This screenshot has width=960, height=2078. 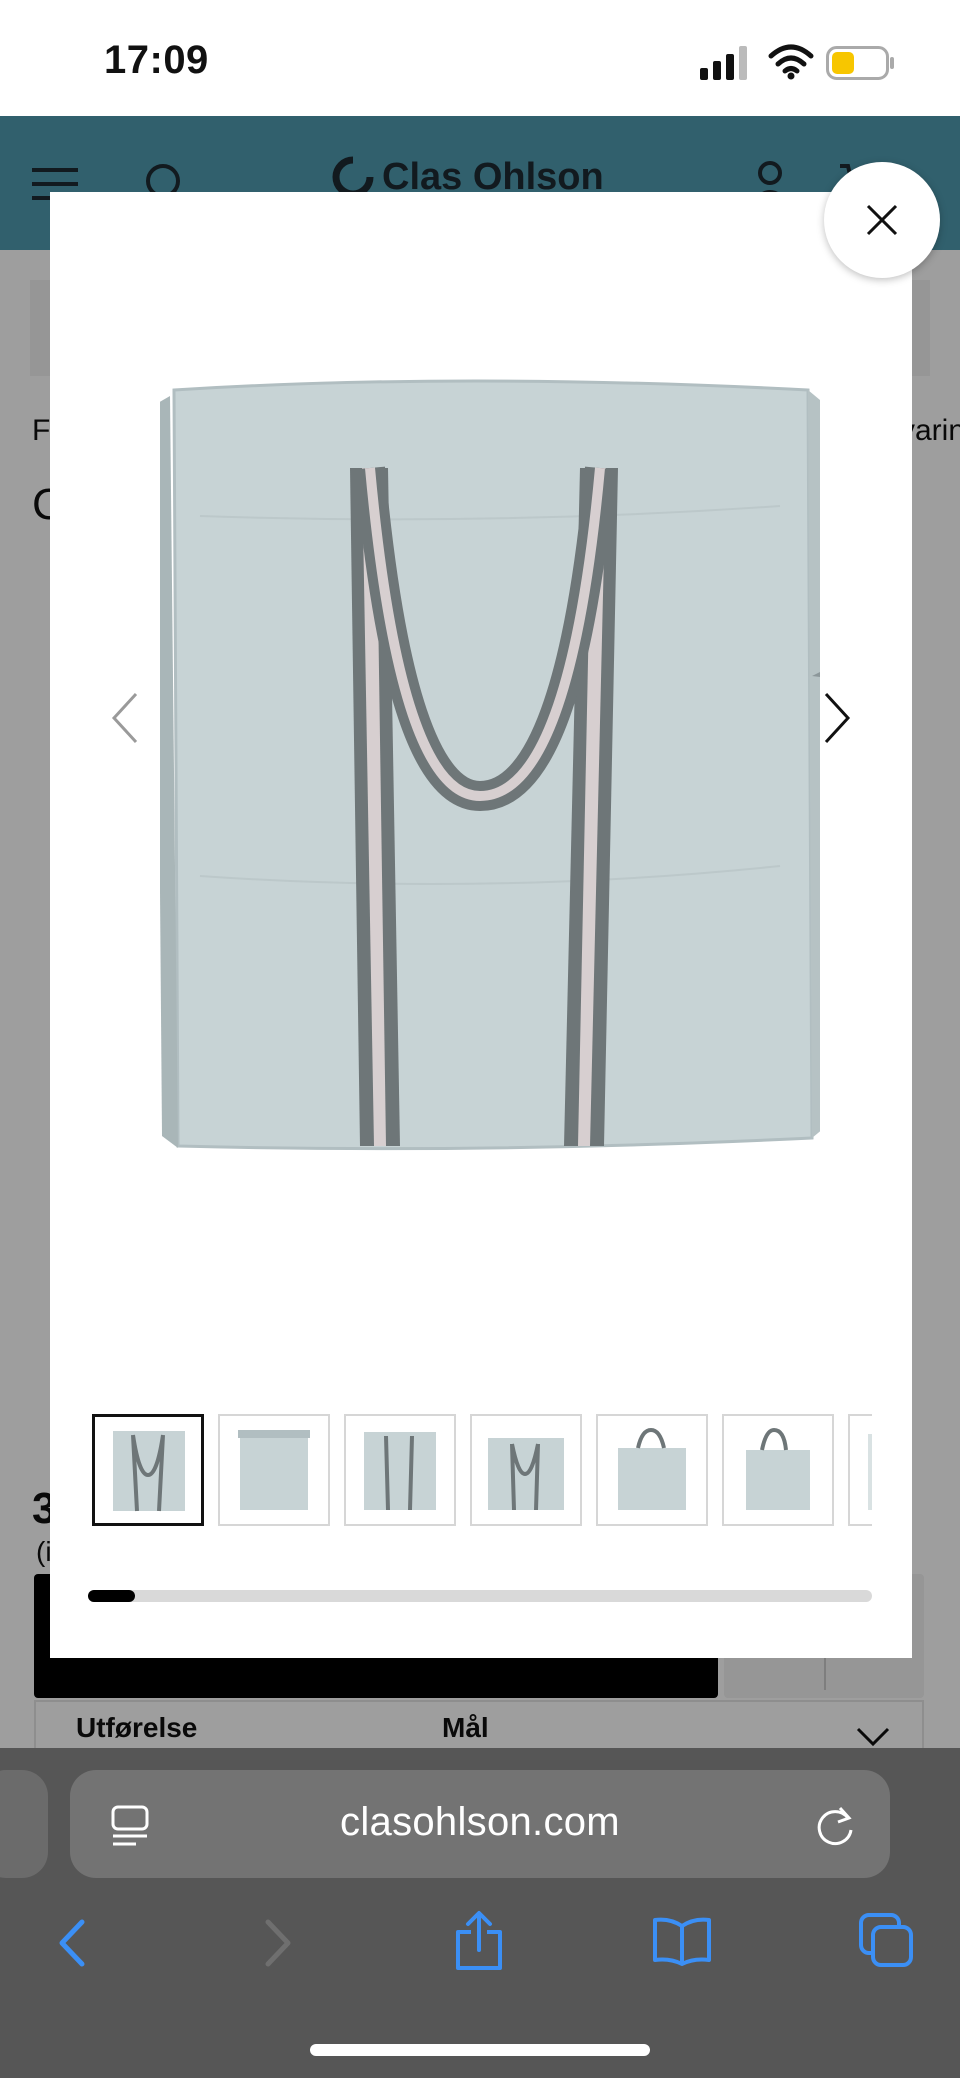 What do you see at coordinates (479, 1940) in the screenshot?
I see `share-icon` at bounding box center [479, 1940].